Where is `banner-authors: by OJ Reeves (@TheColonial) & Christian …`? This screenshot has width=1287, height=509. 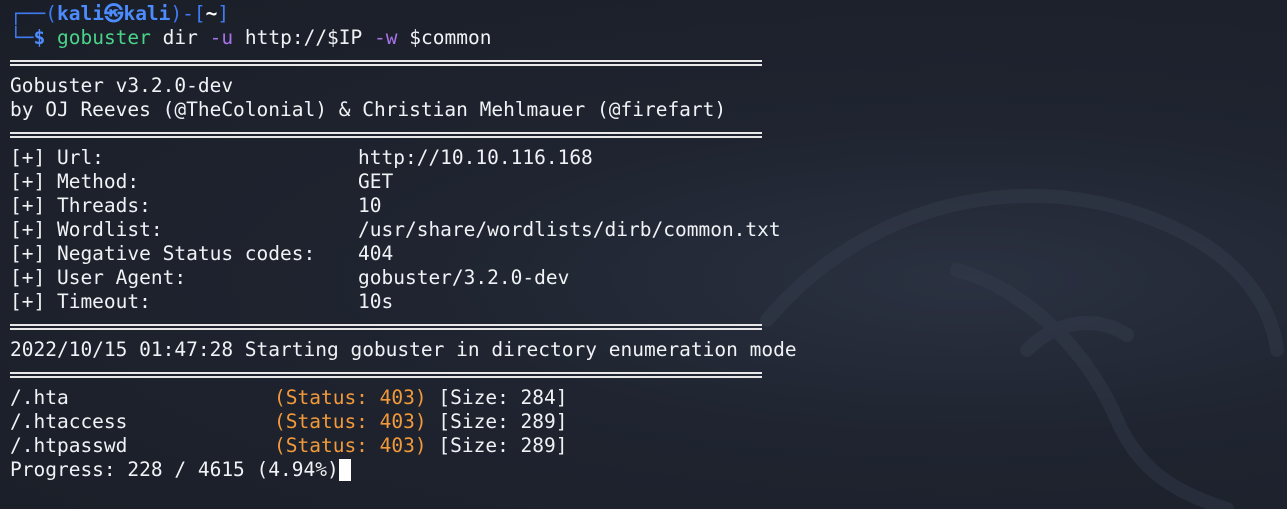
banner-authors: by OJ Reeves (@TheColonial) & Christian … is located at coordinates (368, 109).